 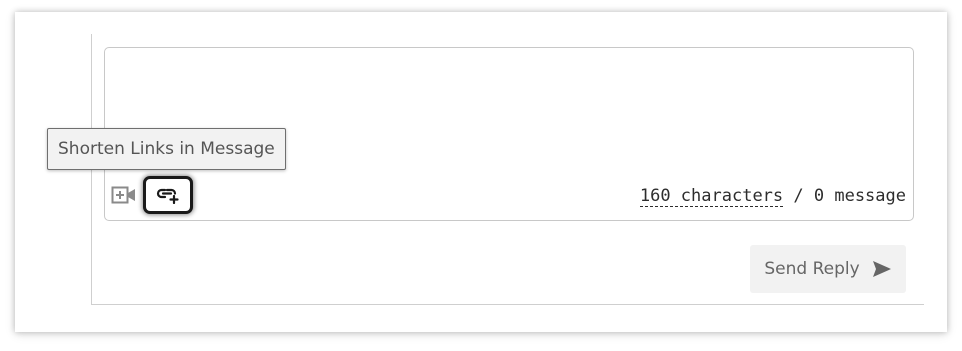 I want to click on add-video-button, so click(x=124, y=195).